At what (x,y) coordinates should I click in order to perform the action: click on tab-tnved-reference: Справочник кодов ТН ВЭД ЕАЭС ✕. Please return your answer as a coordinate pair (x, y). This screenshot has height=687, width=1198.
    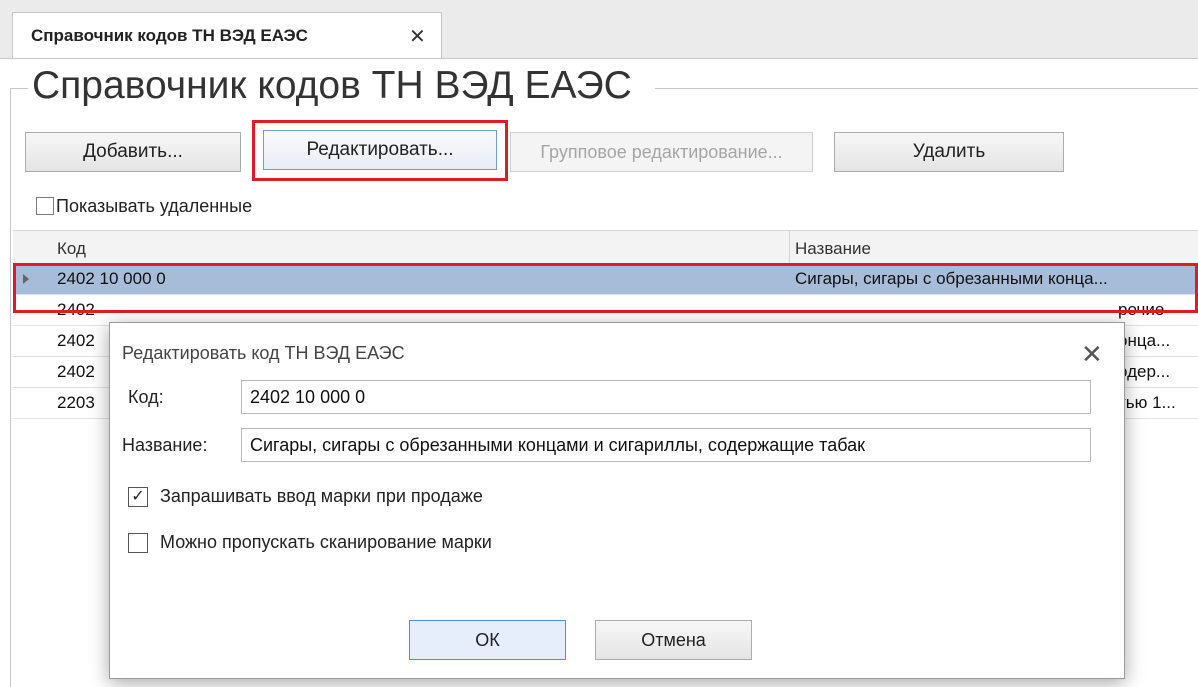
    Looking at the image, I should click on (227, 35).